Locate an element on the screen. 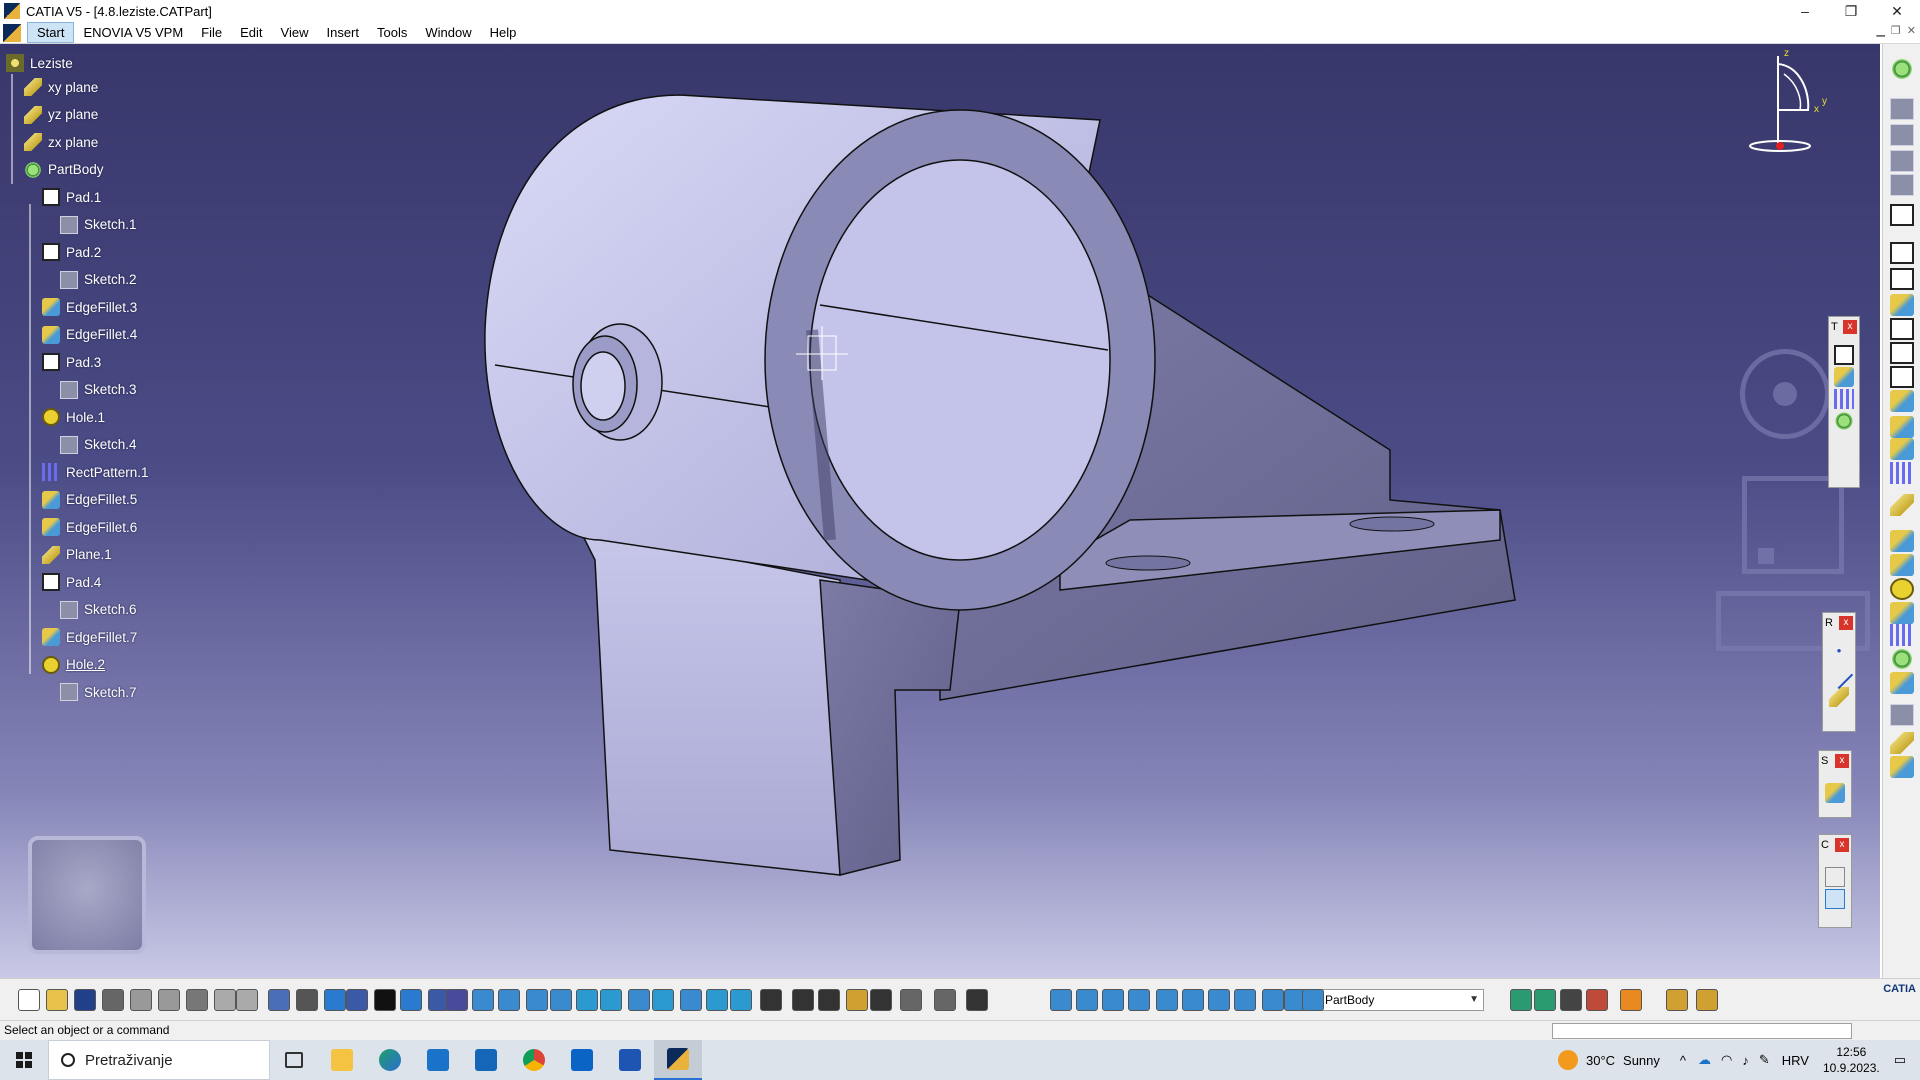 This screenshot has height=1080, width=1920. tree-node: Plane.1 is located at coordinates (78, 554).